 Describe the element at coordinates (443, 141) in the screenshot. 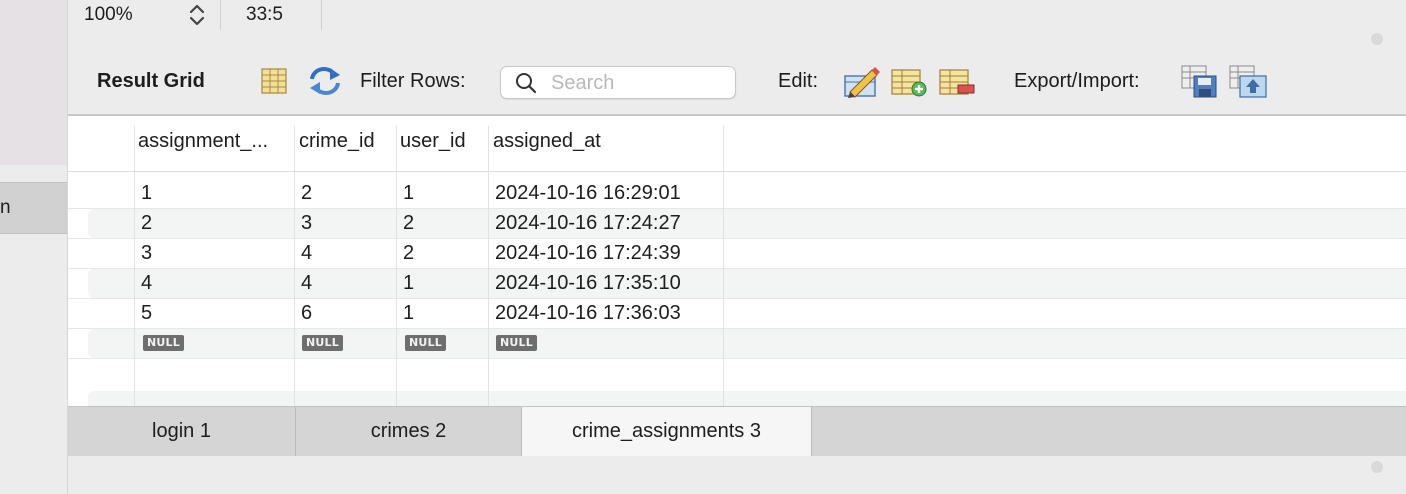

I see `column-header: user_id` at that location.